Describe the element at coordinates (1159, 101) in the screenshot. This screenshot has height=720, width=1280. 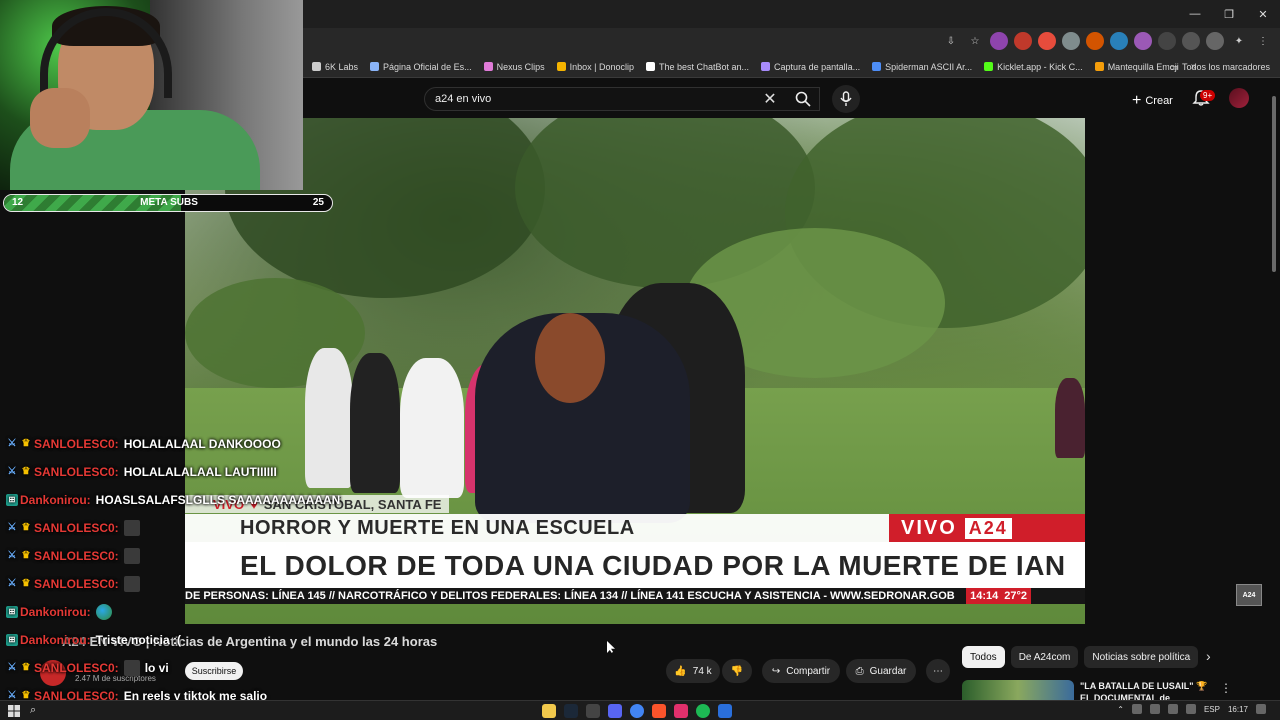
I see `create-label: Crear` at that location.